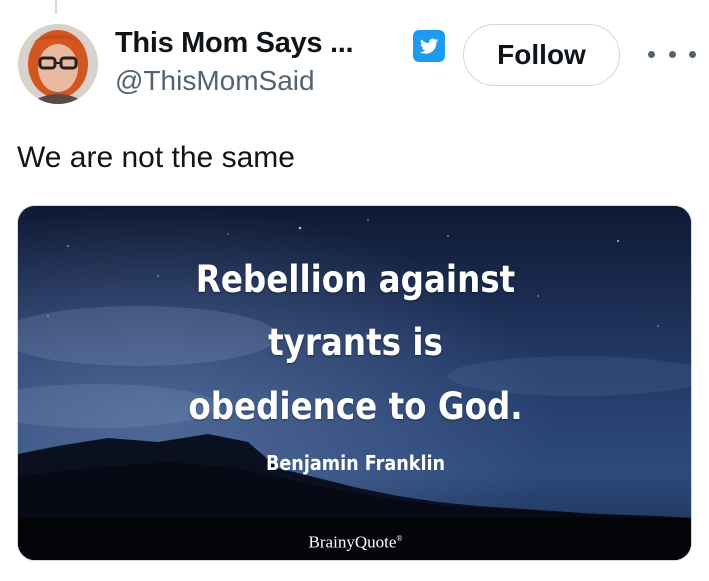 The width and height of the screenshot is (709, 581). Describe the element at coordinates (355, 463) in the screenshot. I see `quote-author: Benjamin Franklin` at that location.